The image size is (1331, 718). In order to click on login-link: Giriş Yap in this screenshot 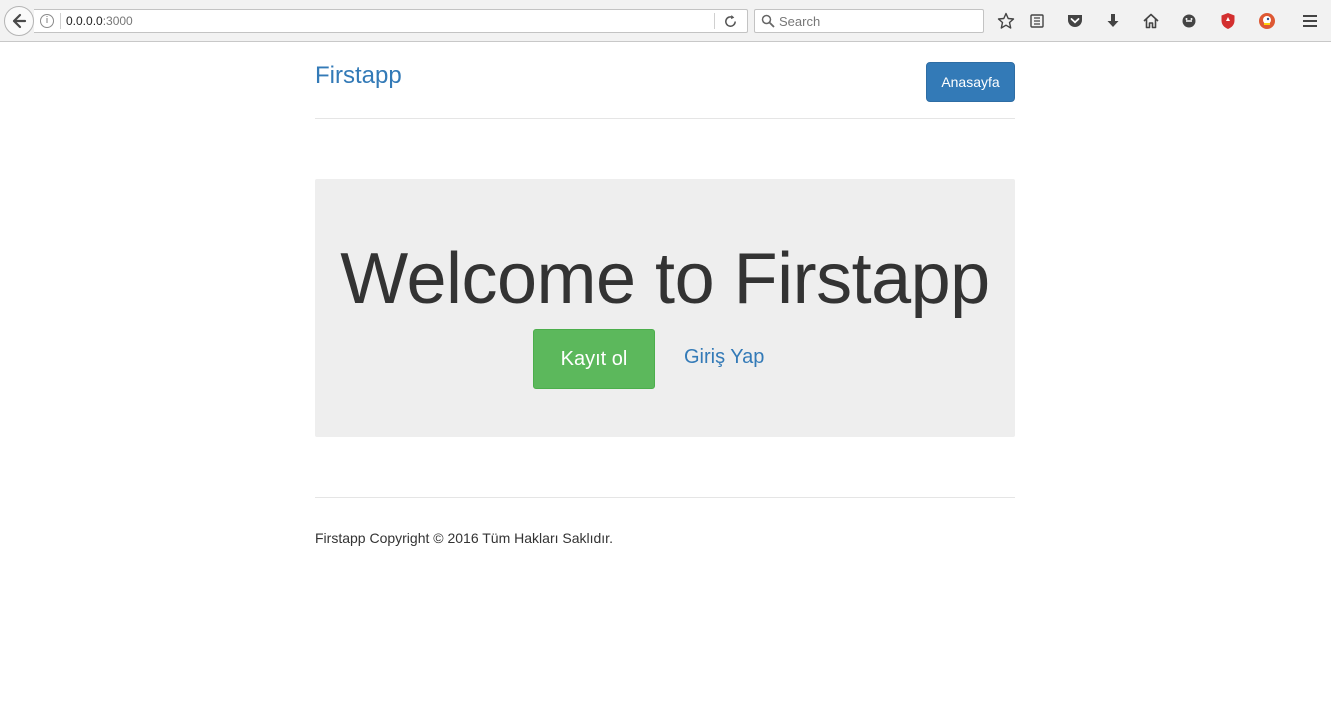, I will do `click(724, 357)`.